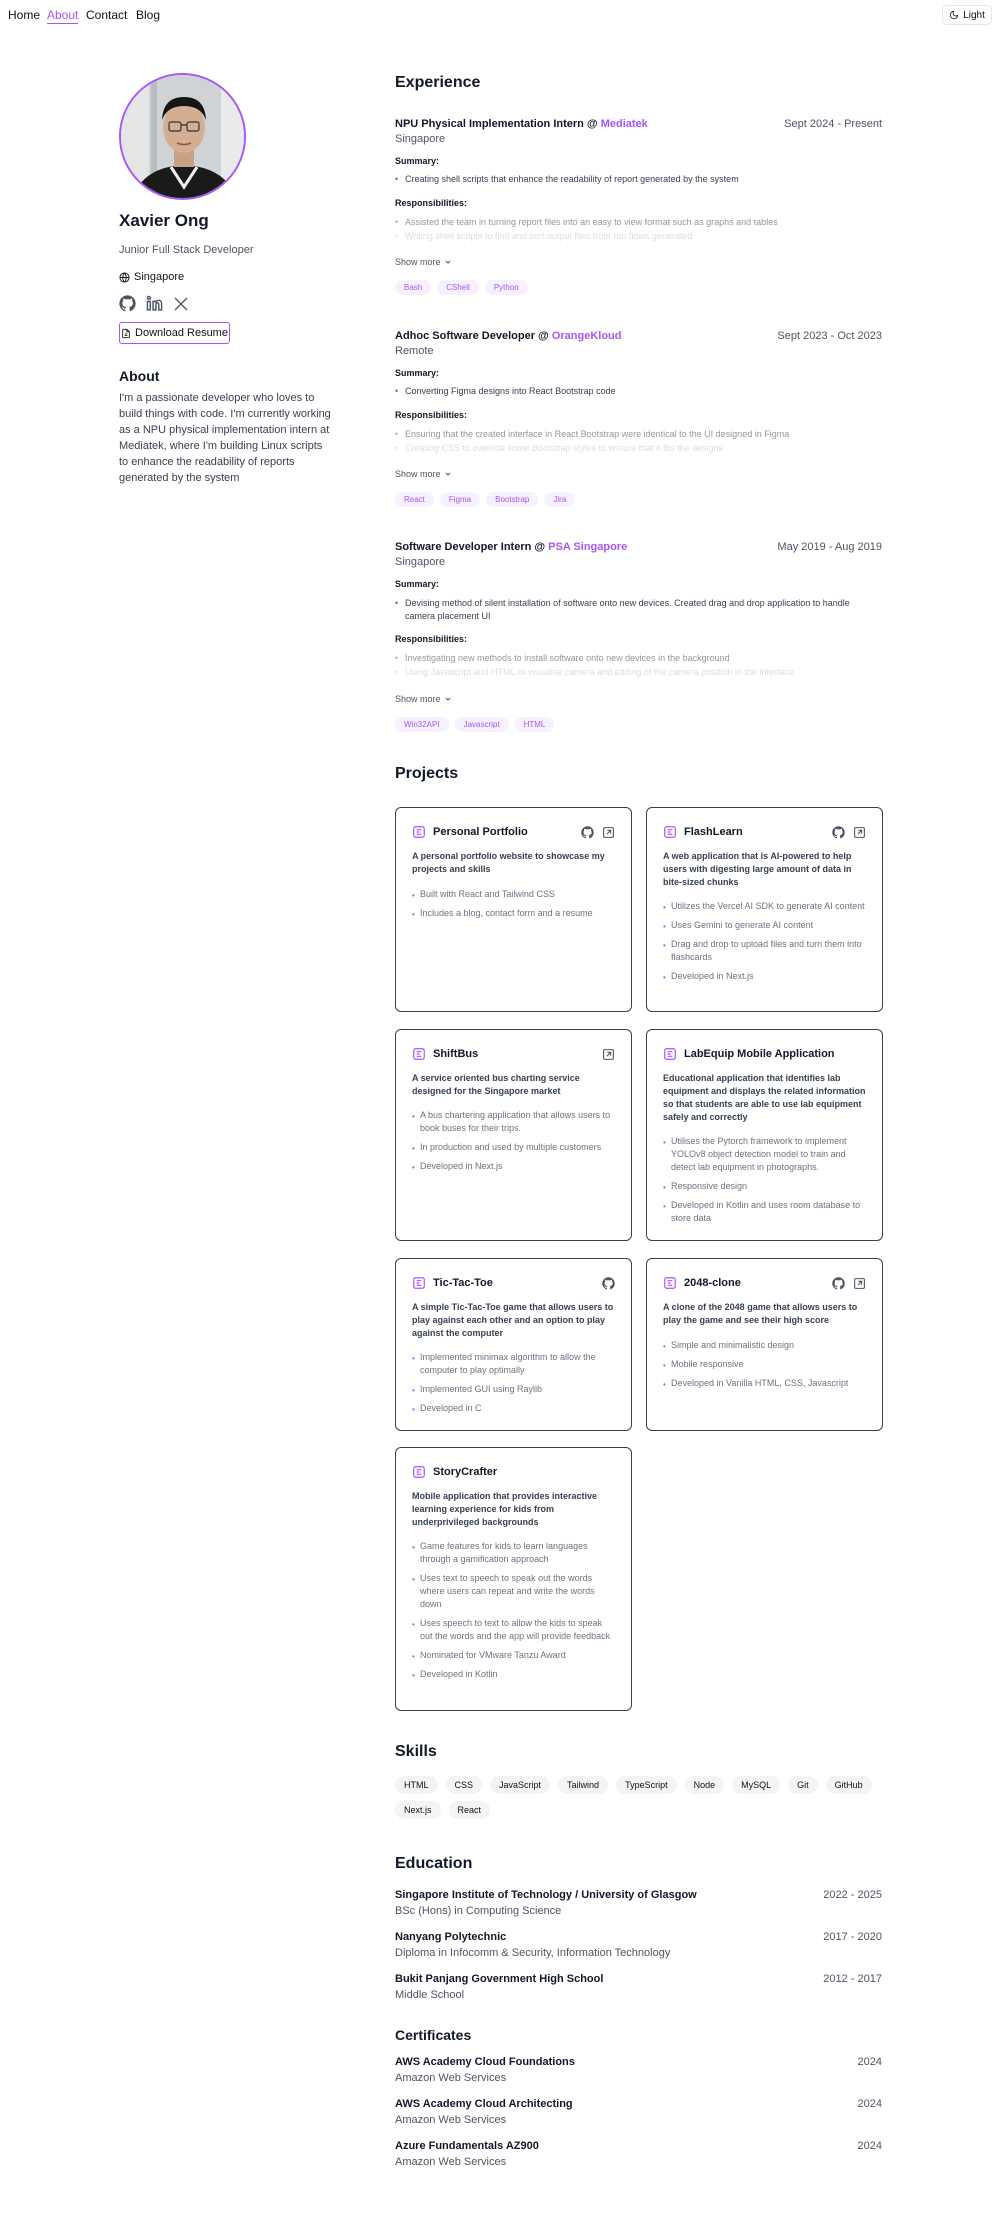 The height and width of the screenshot is (2216, 1000). What do you see at coordinates (534, 724) in the screenshot?
I see `tech-tag: HTML` at bounding box center [534, 724].